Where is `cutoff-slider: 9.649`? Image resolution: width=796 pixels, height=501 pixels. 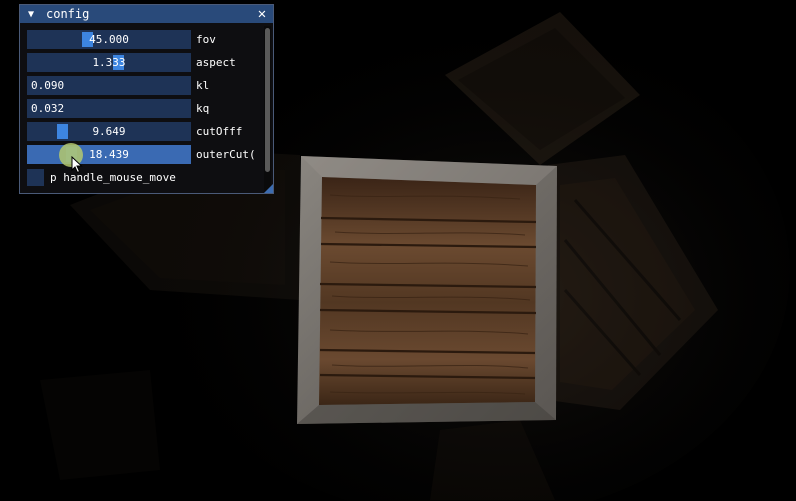 cutoff-slider: 9.649 is located at coordinates (109, 131).